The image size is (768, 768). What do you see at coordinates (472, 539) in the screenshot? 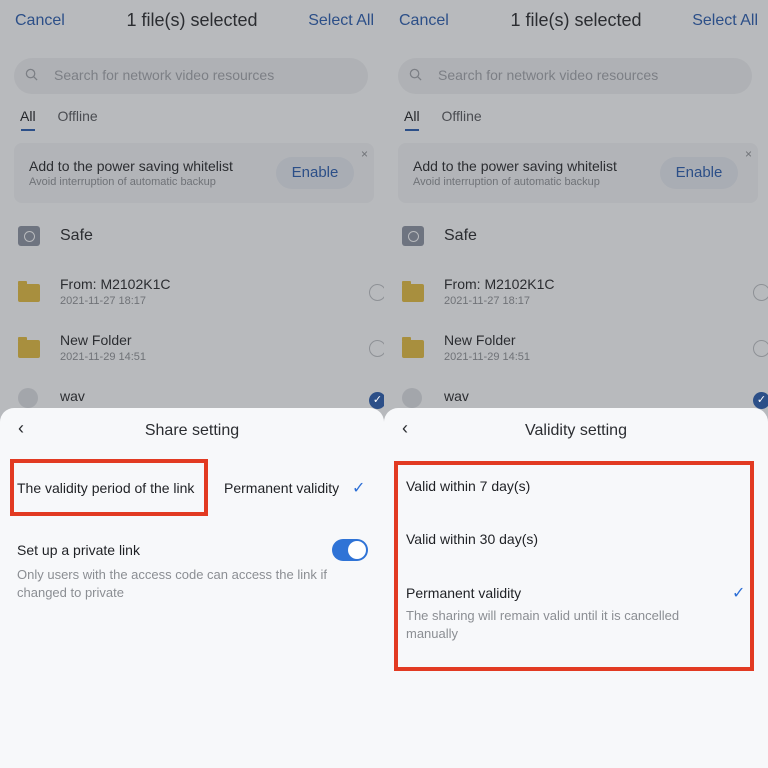
I see `option-30-days: Valid within 30 day(s)` at bounding box center [472, 539].